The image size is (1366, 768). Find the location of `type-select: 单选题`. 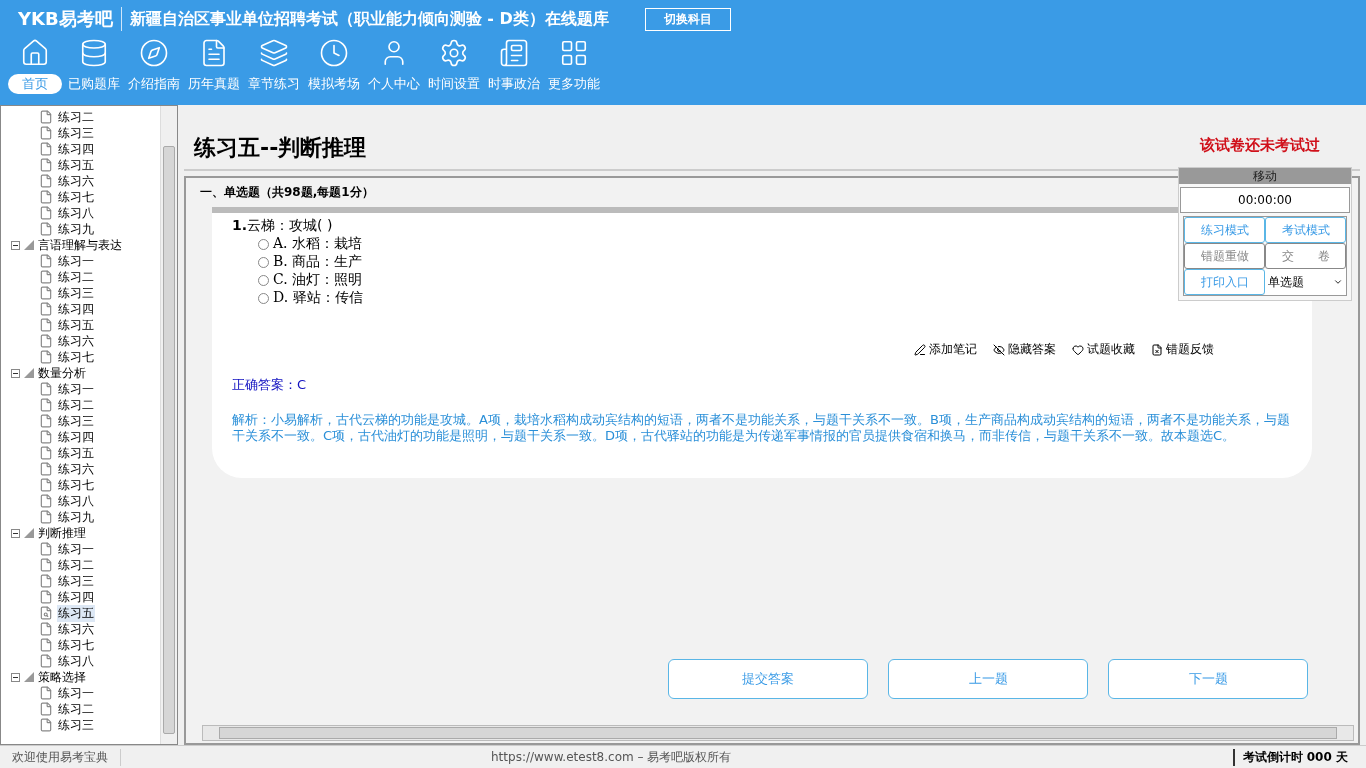

type-select: 单选题 is located at coordinates (1305, 282).